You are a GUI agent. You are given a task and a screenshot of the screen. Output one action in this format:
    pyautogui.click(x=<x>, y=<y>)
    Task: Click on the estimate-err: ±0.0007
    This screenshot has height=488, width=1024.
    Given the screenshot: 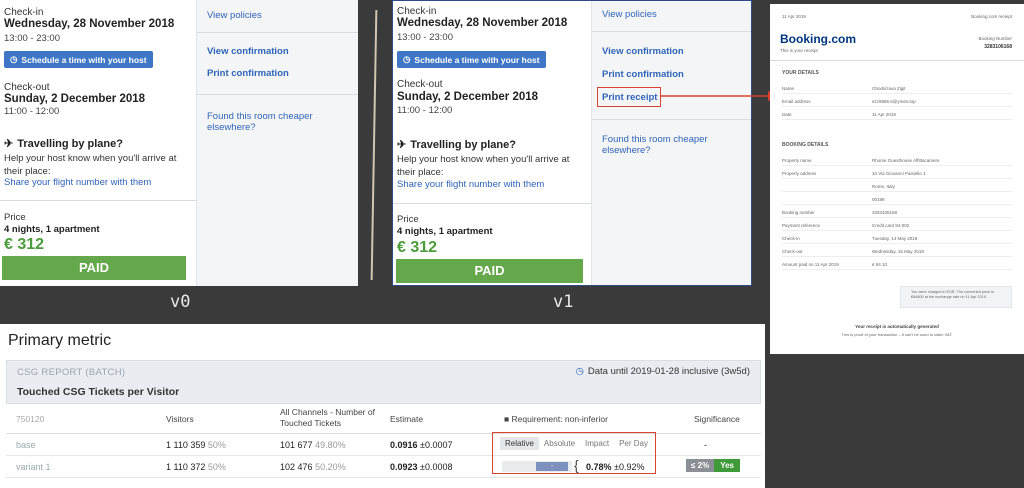 What is the action you would take?
    pyautogui.click(x=436, y=445)
    